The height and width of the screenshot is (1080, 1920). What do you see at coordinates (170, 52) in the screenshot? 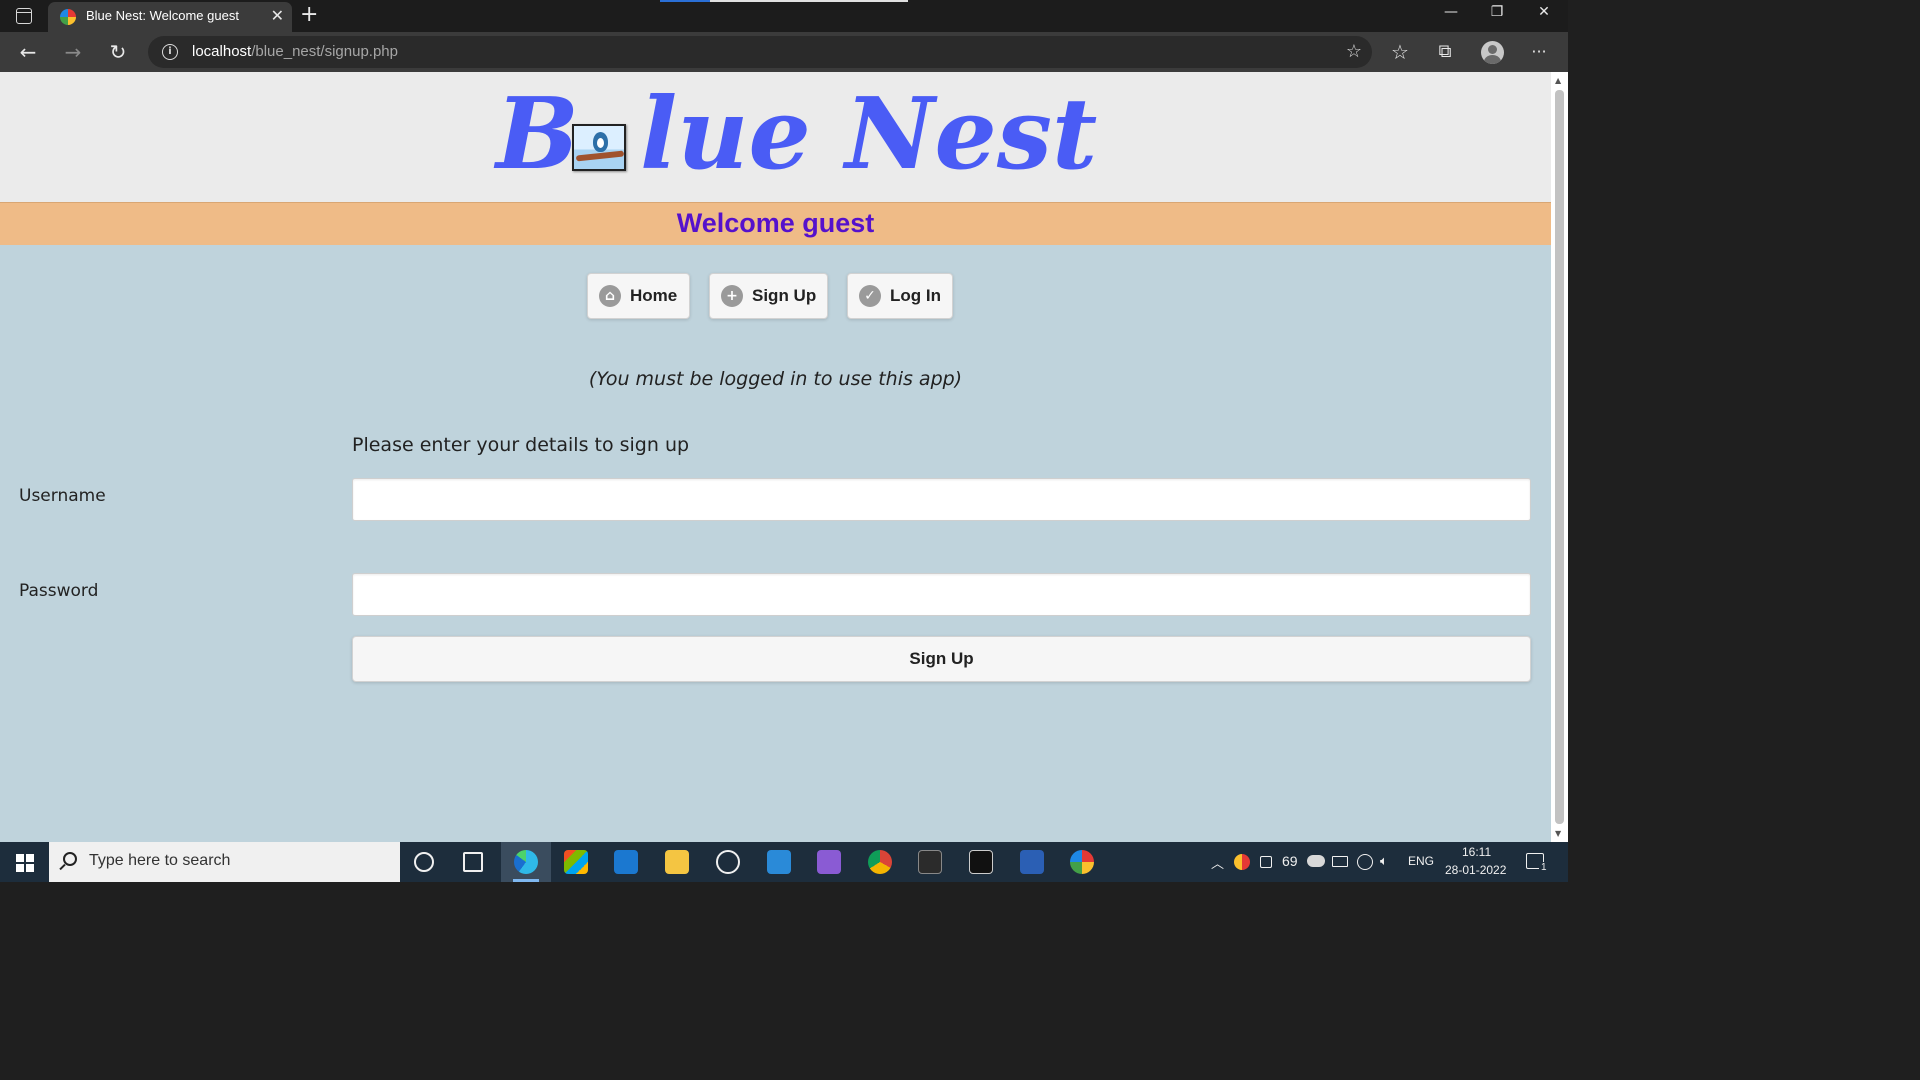
I see `site-info-icon: i` at bounding box center [170, 52].